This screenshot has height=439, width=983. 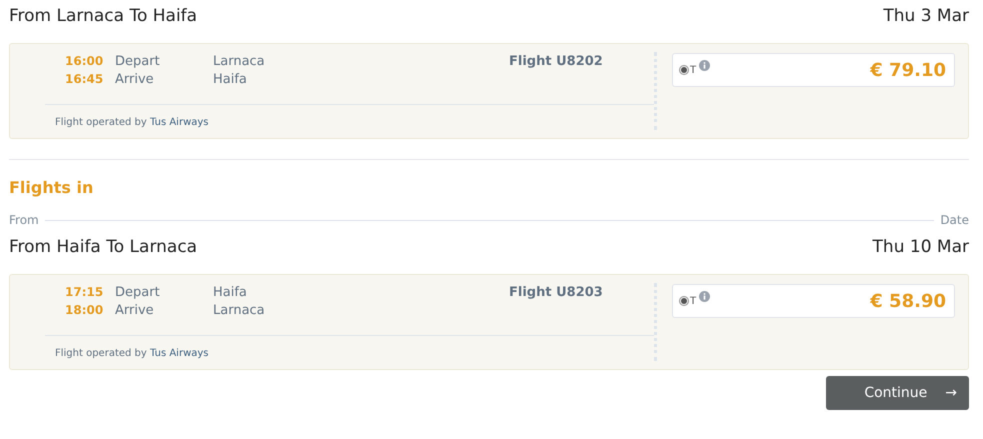 I want to click on continue-button: Continue →, so click(x=897, y=393).